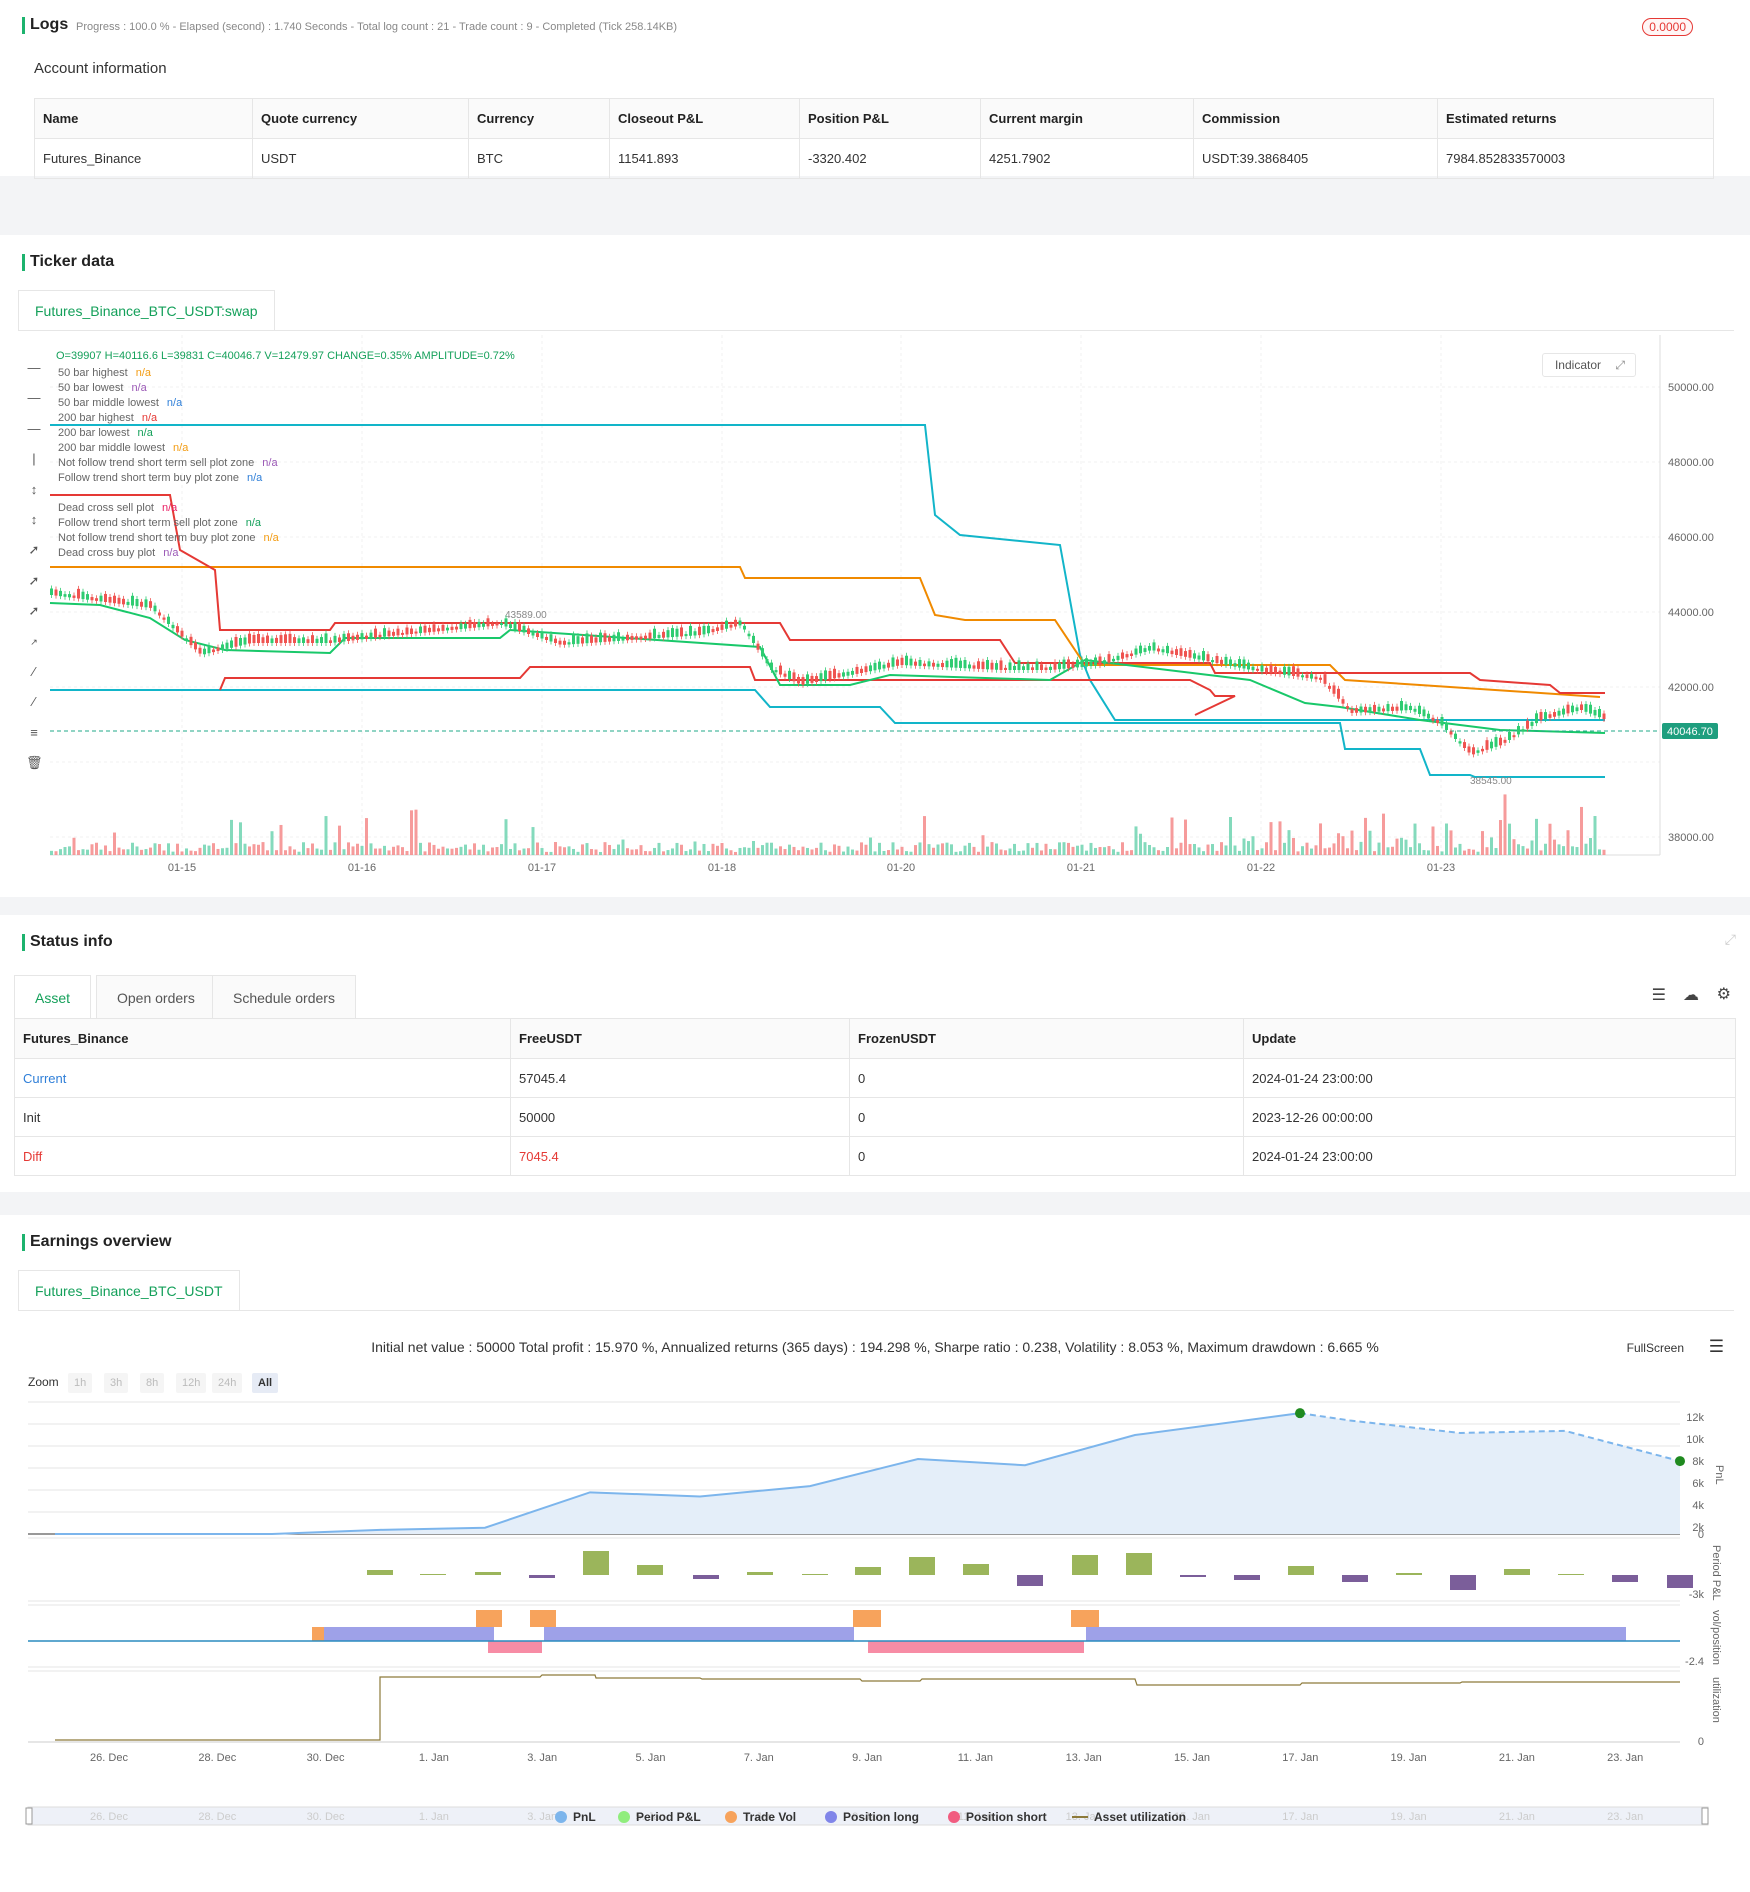  Describe the element at coordinates (1655, 1348) in the screenshot. I see `fullscreen-button: FullScreen` at that location.